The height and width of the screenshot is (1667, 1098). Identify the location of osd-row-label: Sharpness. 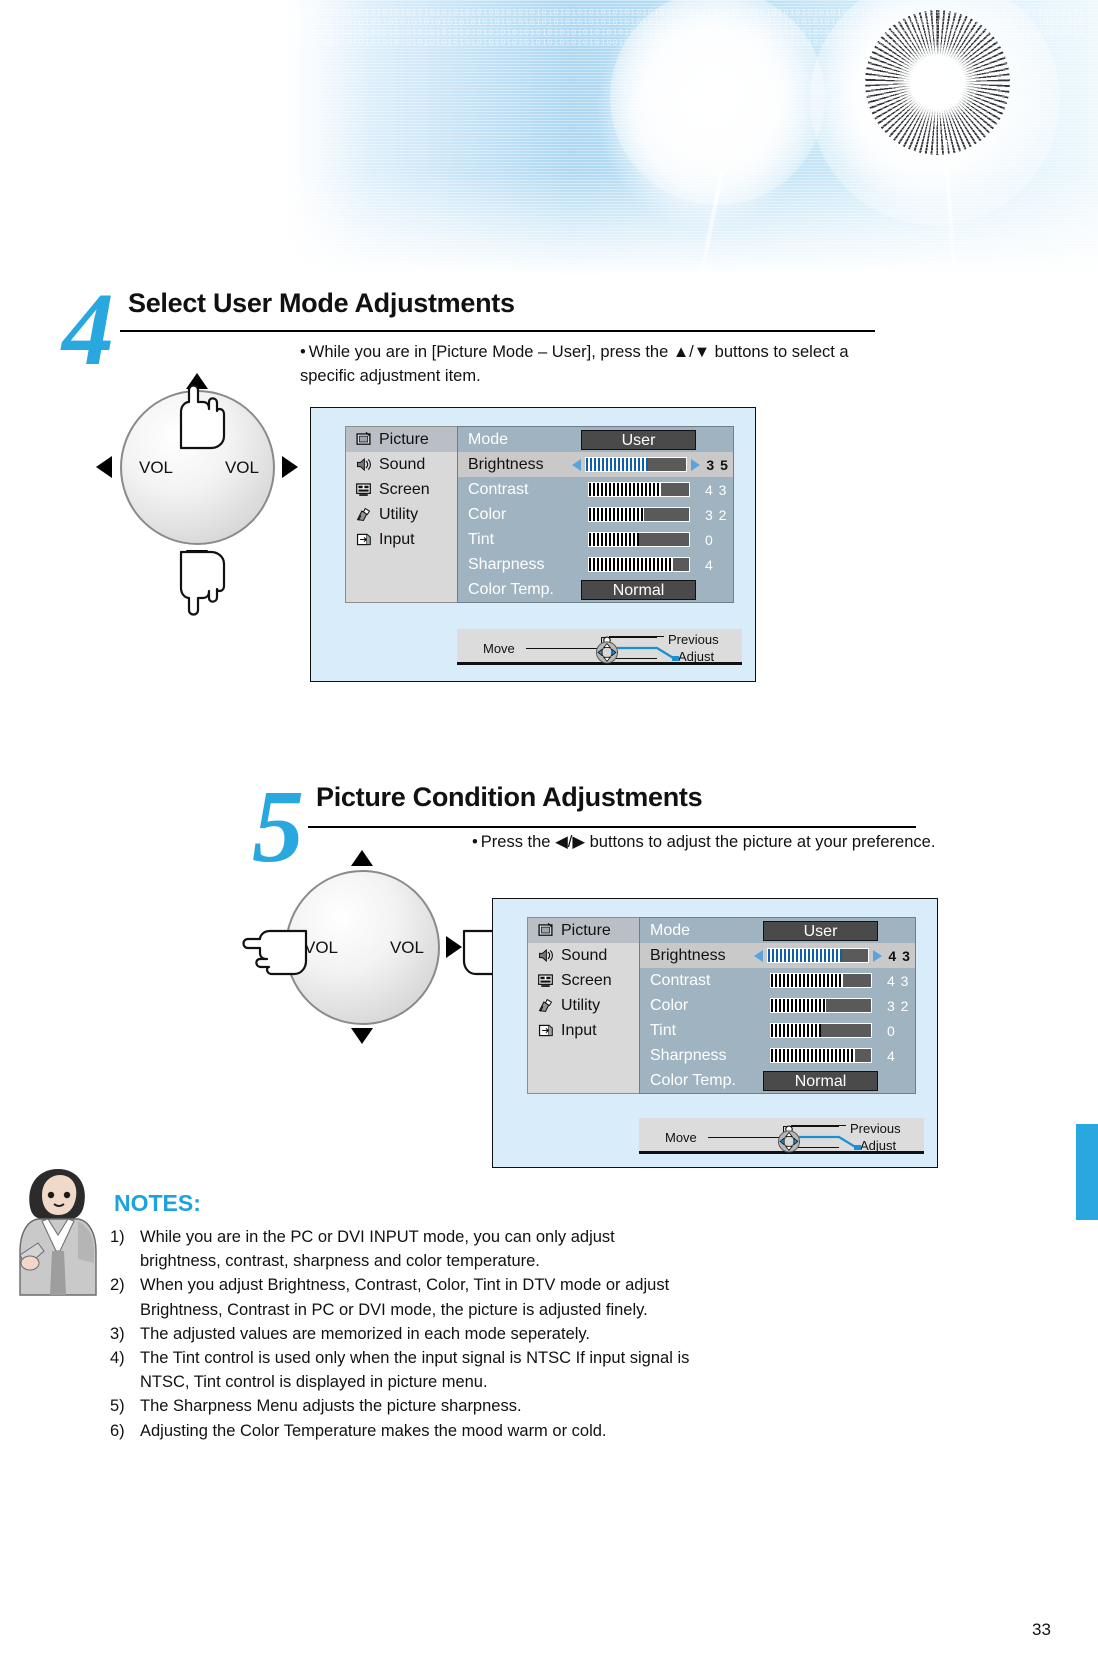
(506, 564).